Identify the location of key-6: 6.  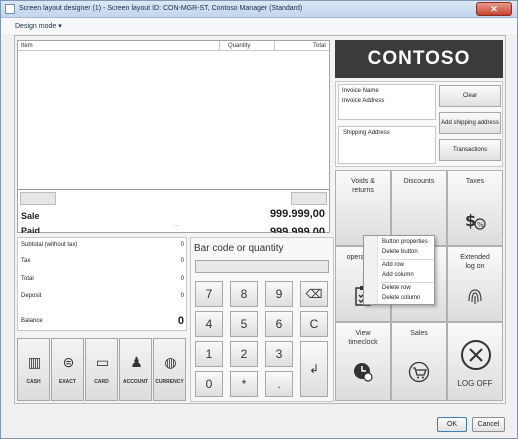
(279, 324).